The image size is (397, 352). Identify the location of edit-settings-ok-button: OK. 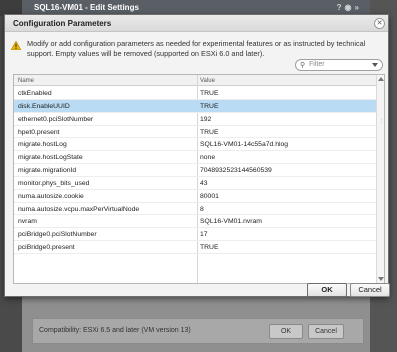
(286, 331).